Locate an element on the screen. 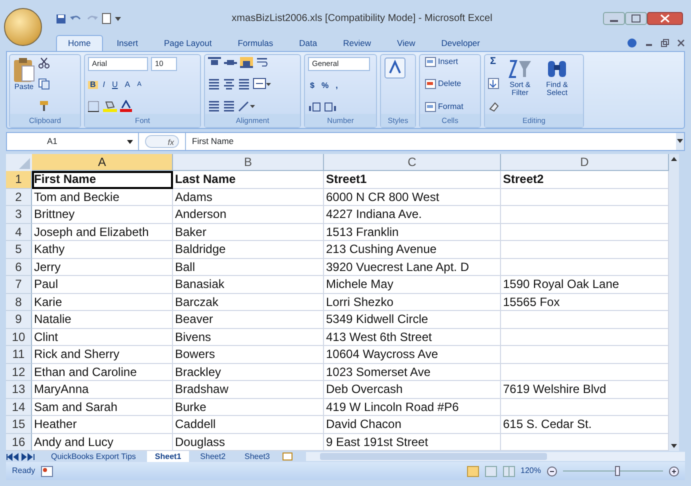 Image resolution: width=691 pixels, height=486 pixels. column-header: A is located at coordinates (102, 163).